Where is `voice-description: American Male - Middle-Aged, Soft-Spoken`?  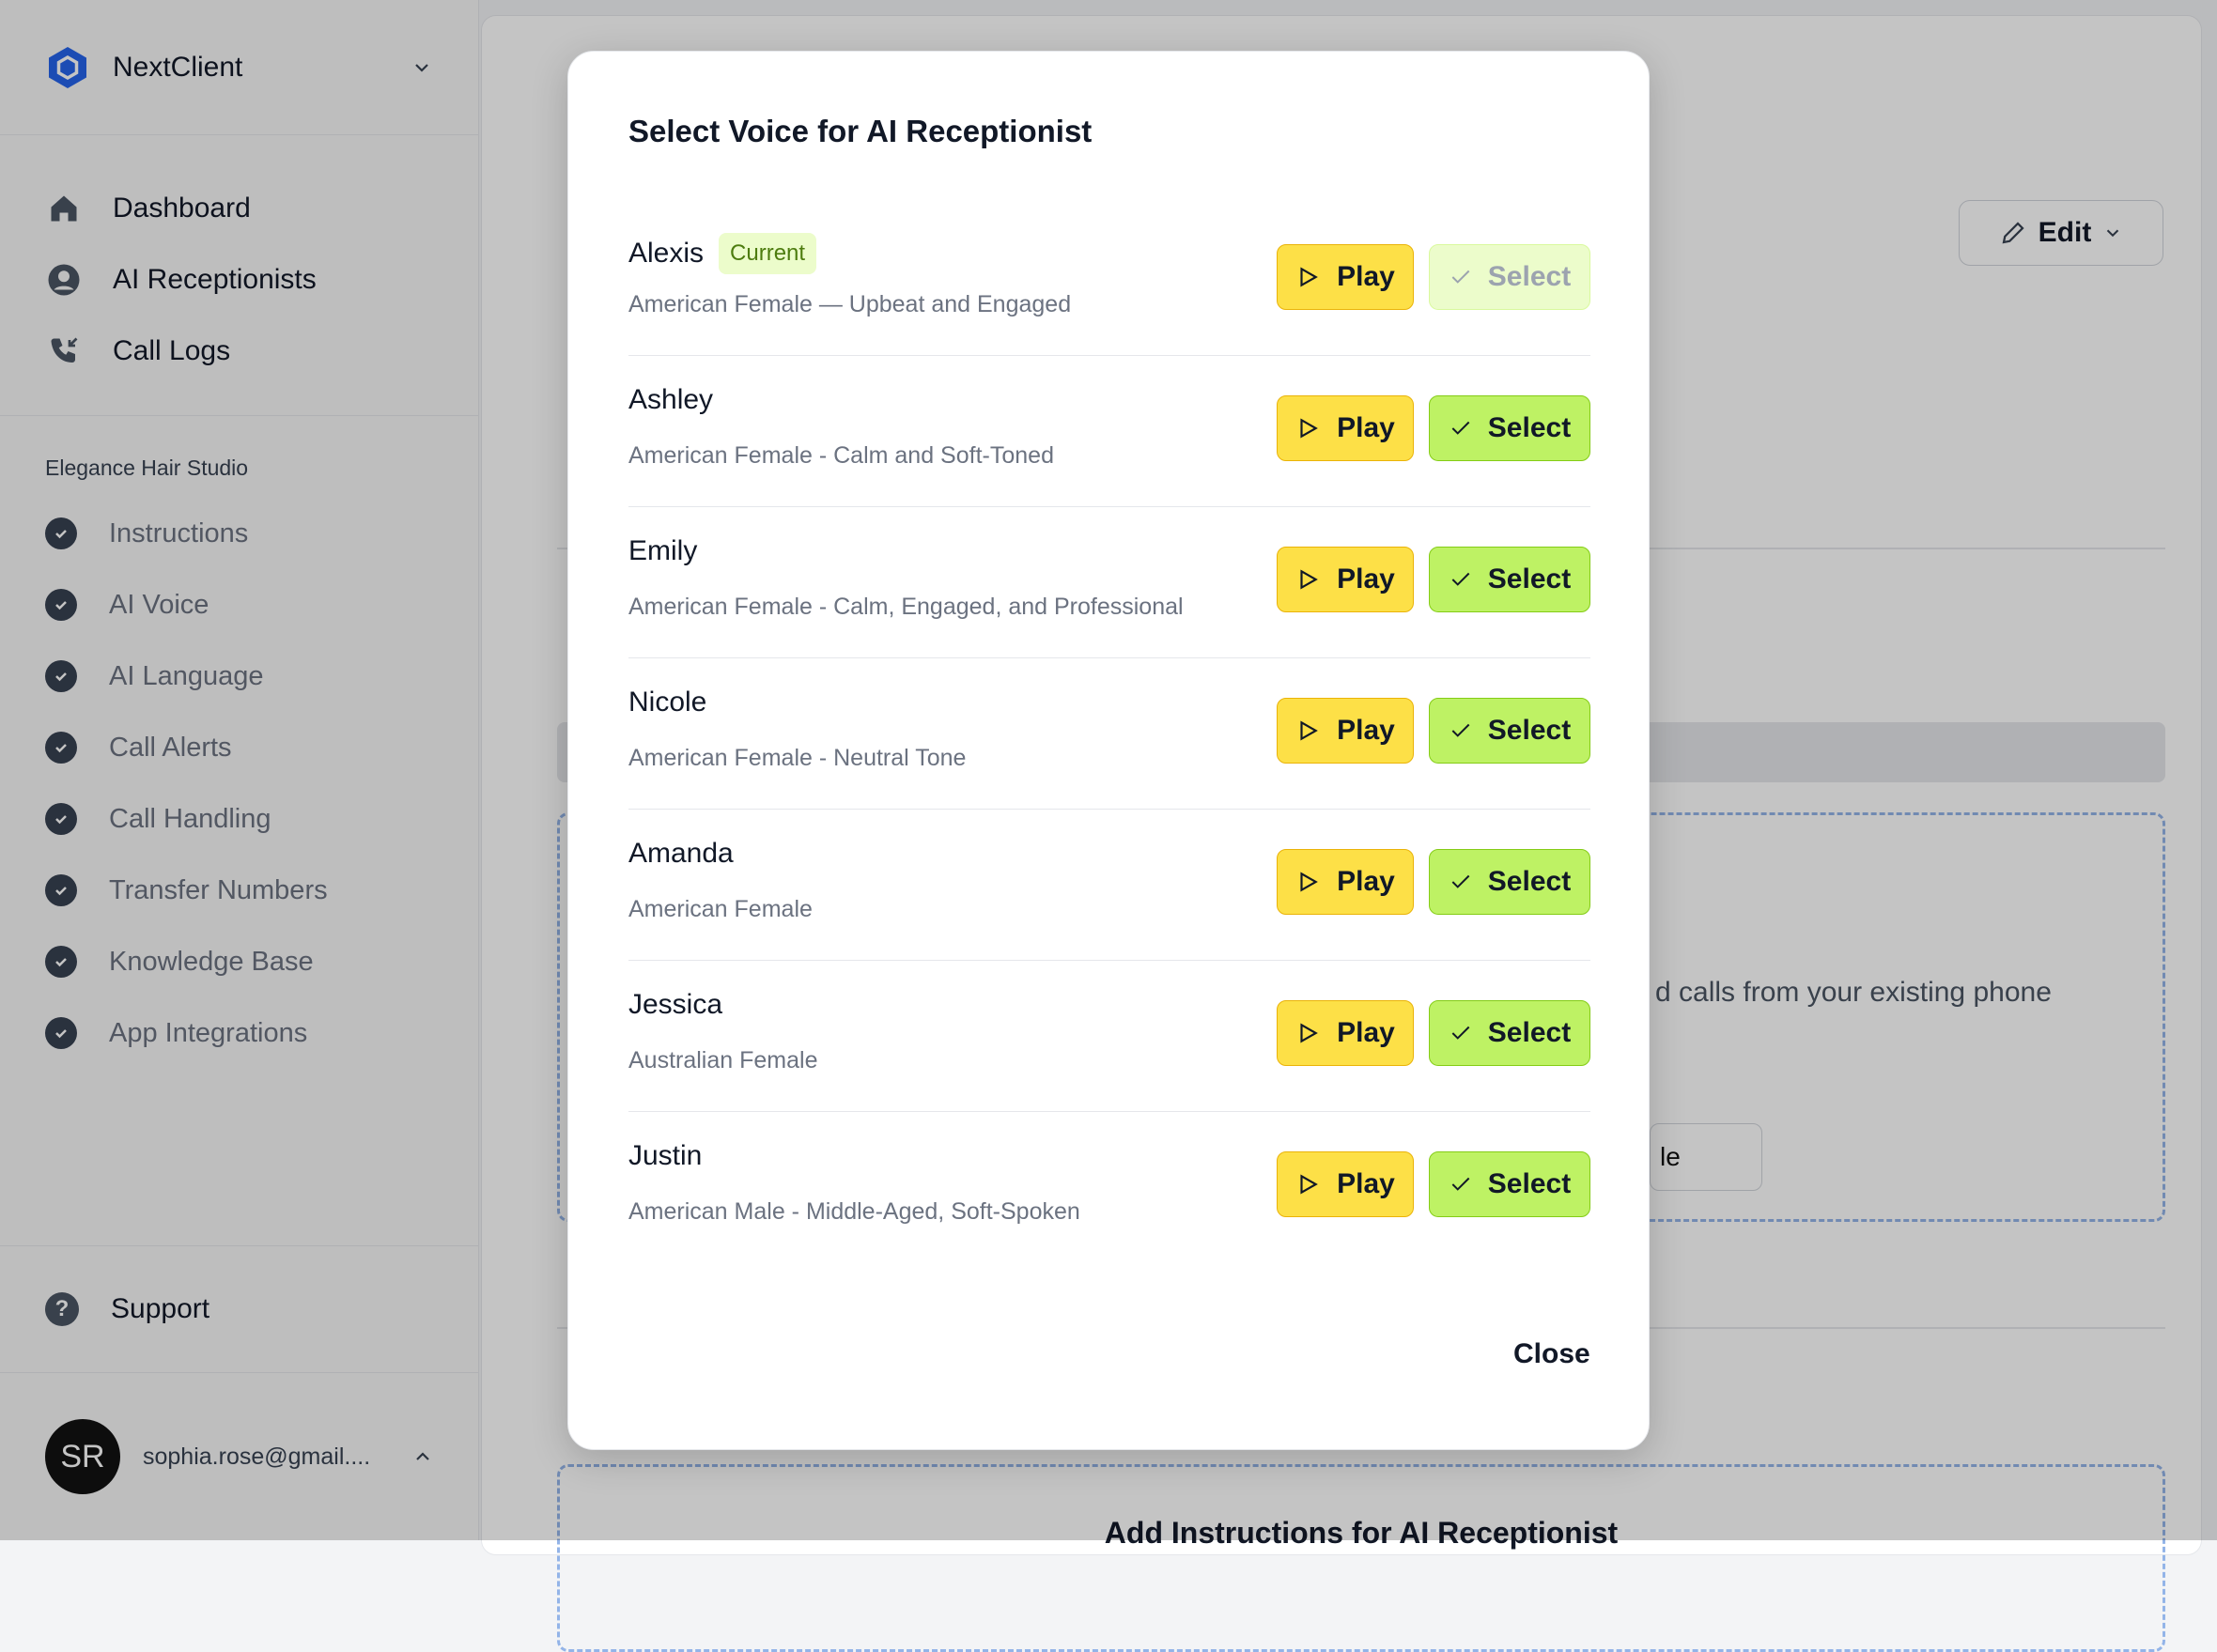 voice-description: American Male - Middle-Aged, Soft-Spoken is located at coordinates (854, 1211).